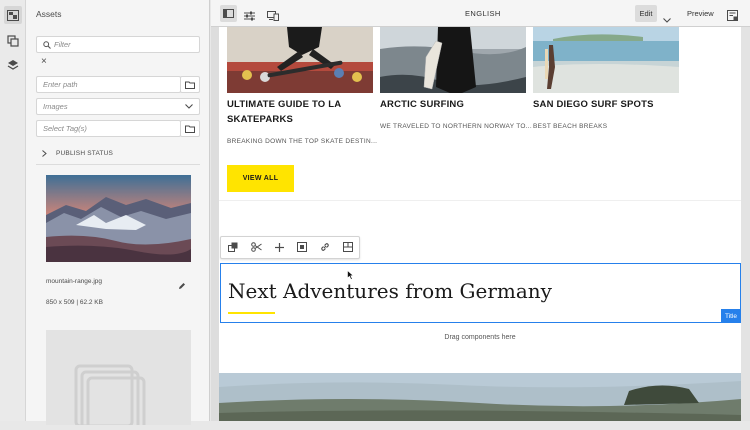 The height and width of the screenshot is (430, 750). I want to click on editor-toolbar: ENGLISH Edit Preview, so click(480, 13).